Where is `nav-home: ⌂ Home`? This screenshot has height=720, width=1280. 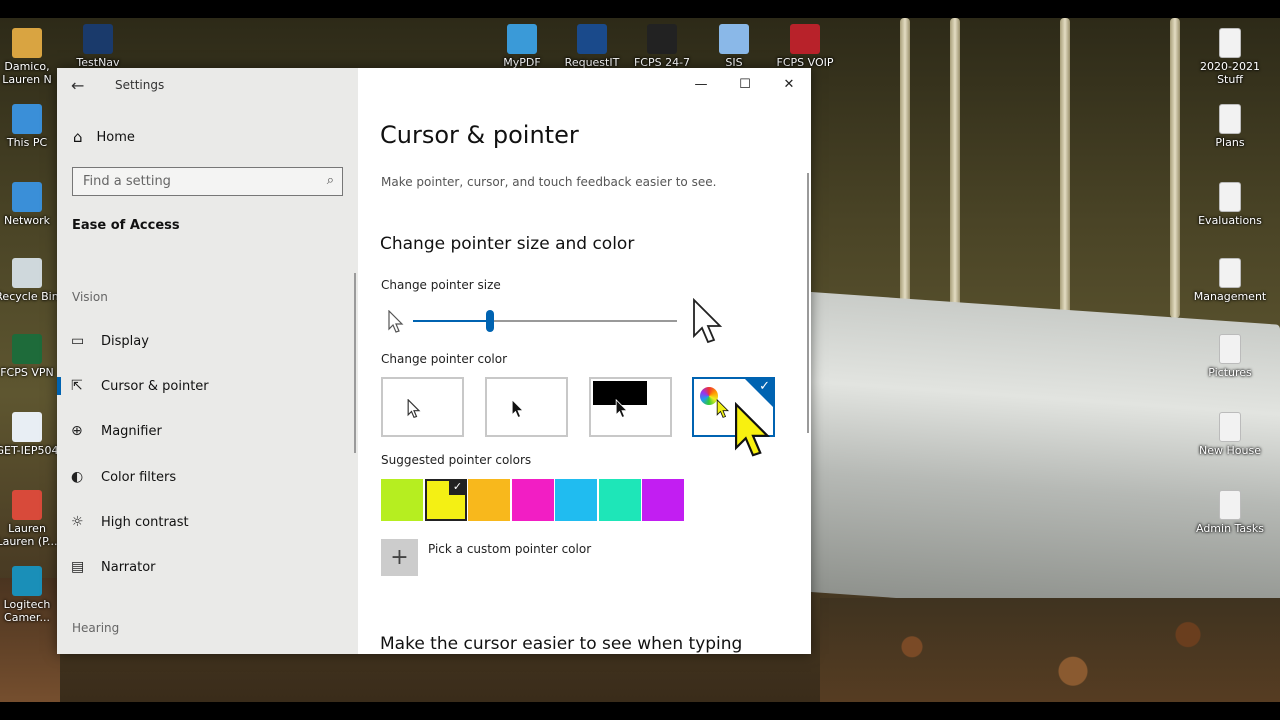
nav-home: ⌂ Home is located at coordinates (104, 137).